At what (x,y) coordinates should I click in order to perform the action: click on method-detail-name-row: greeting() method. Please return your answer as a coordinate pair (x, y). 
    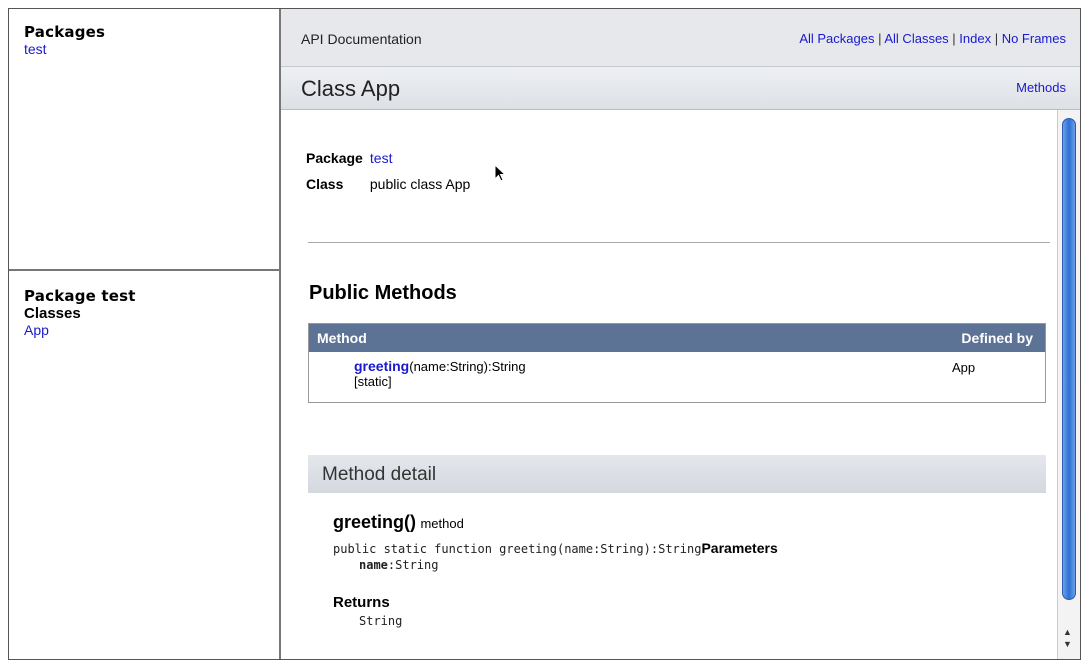
    Looking at the image, I should click on (398, 522).